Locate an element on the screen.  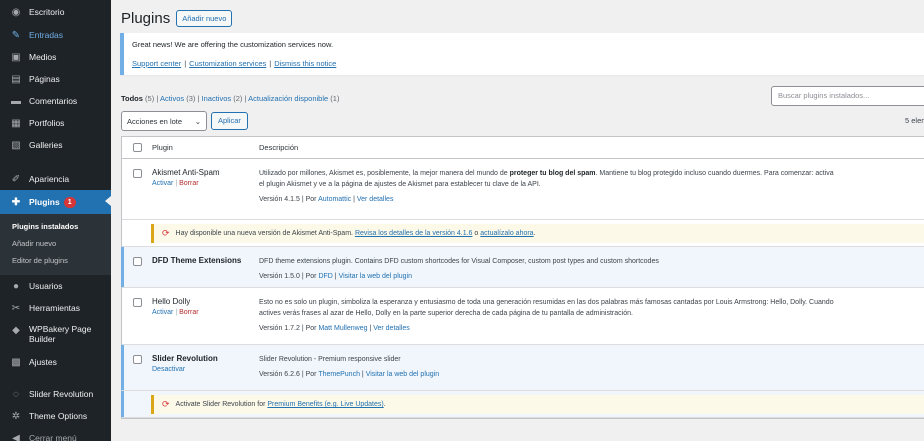
row-actions: Desactivar is located at coordinates (205, 369).